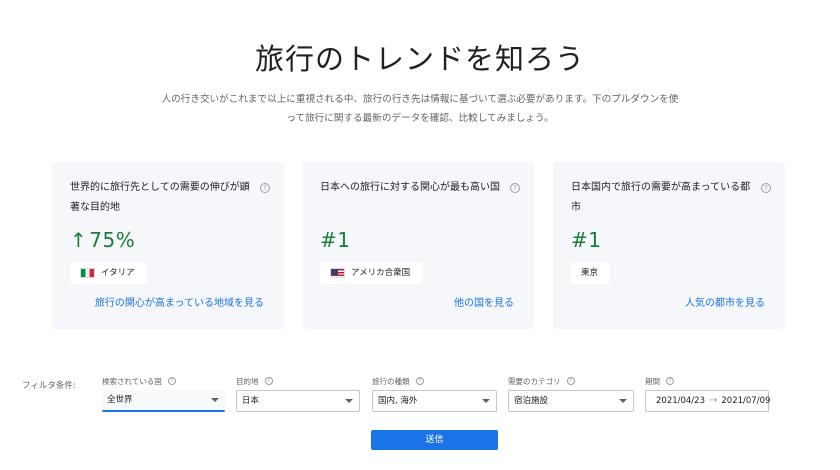 Image resolution: width=840 pixels, height=470 pixels. What do you see at coordinates (484, 301) in the screenshot?
I see `see-other-countries-link: 他の国を見る` at bounding box center [484, 301].